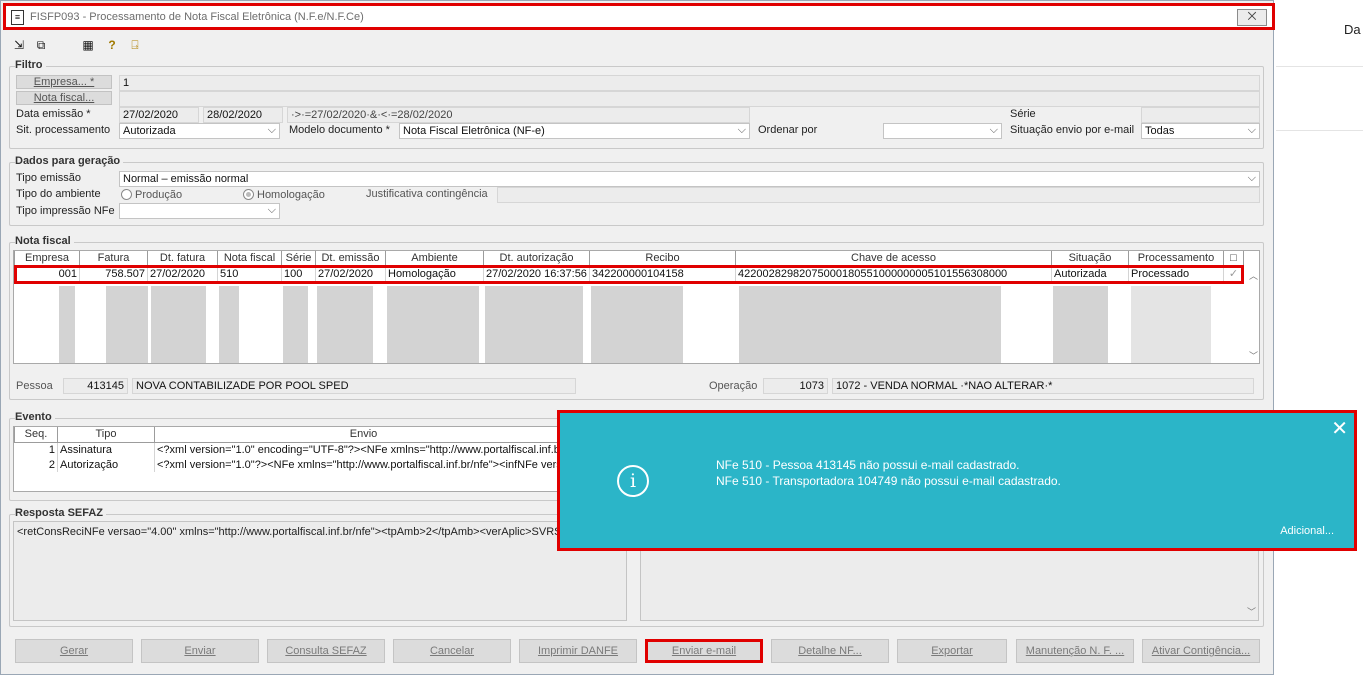  What do you see at coordinates (36, 449) in the screenshot?
I see `cell-seq: 1` at bounding box center [36, 449].